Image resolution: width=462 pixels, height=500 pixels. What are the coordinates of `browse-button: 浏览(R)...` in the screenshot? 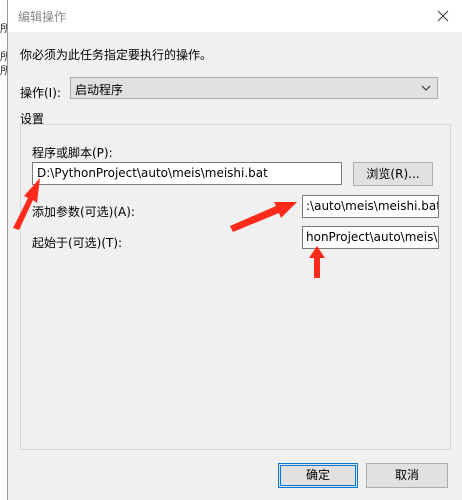 It's located at (393, 174).